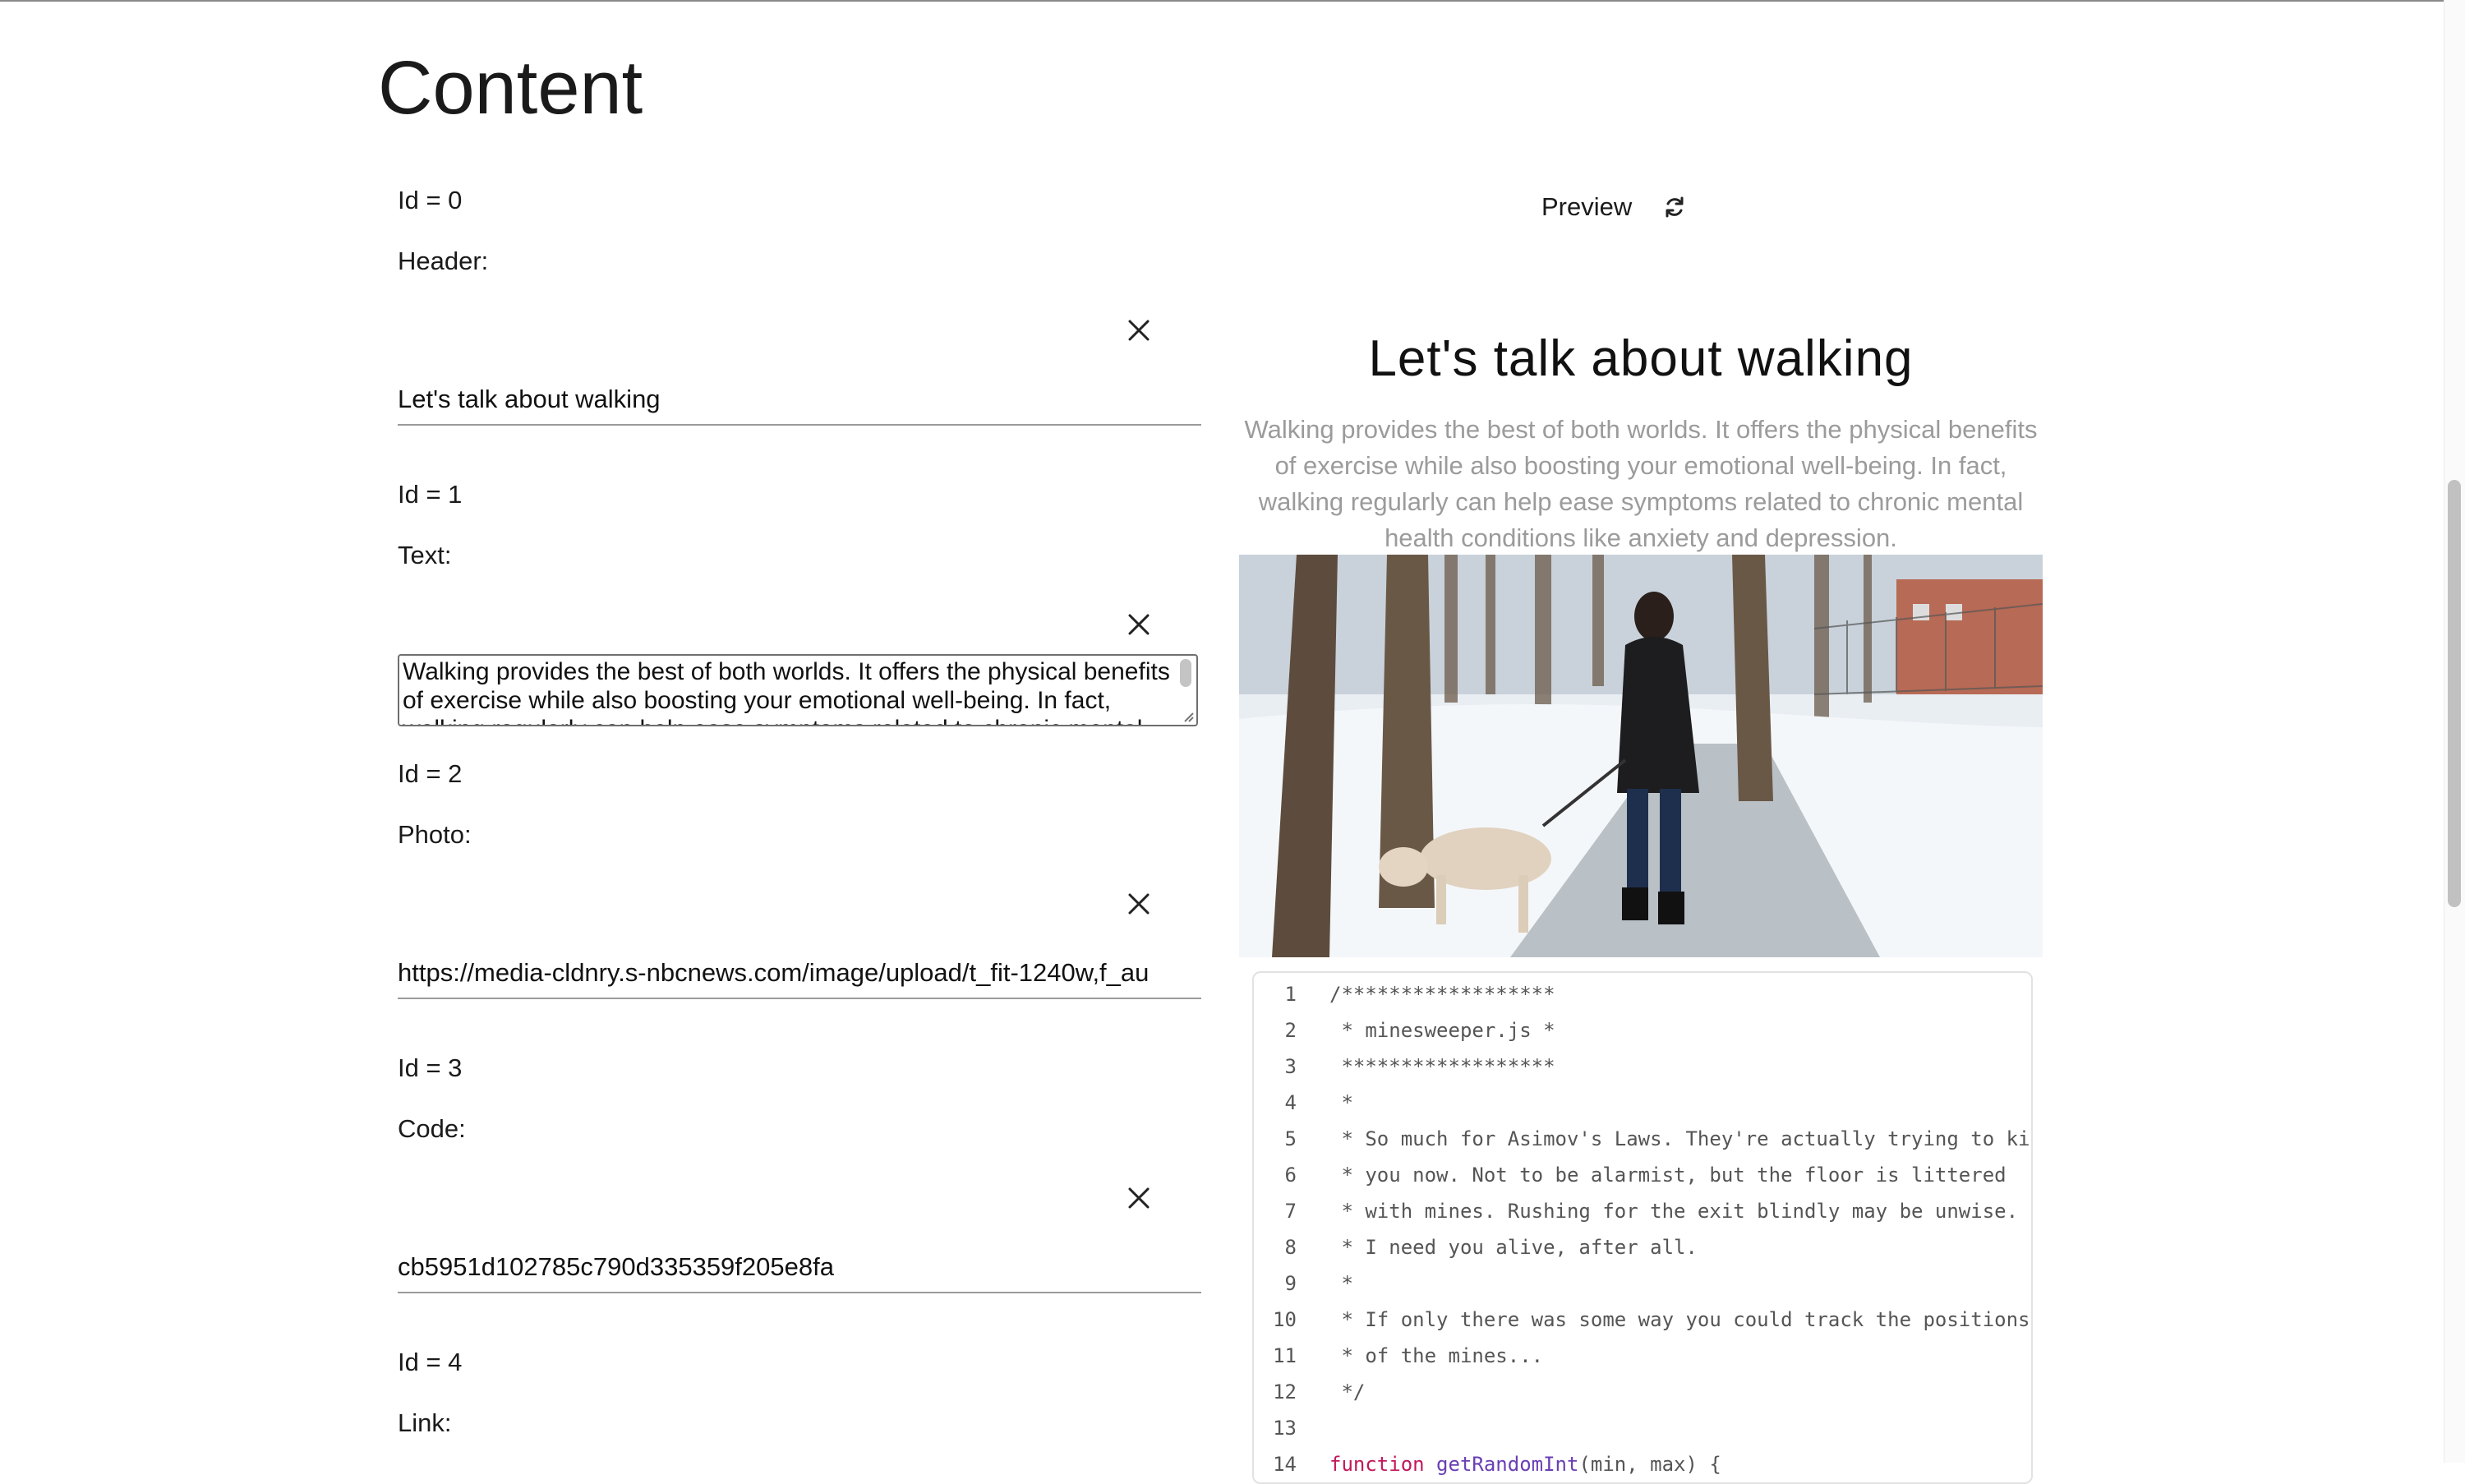 The height and width of the screenshot is (1484, 2465). Describe the element at coordinates (444, 261) in the screenshot. I see `block-type-label: Header:` at that location.